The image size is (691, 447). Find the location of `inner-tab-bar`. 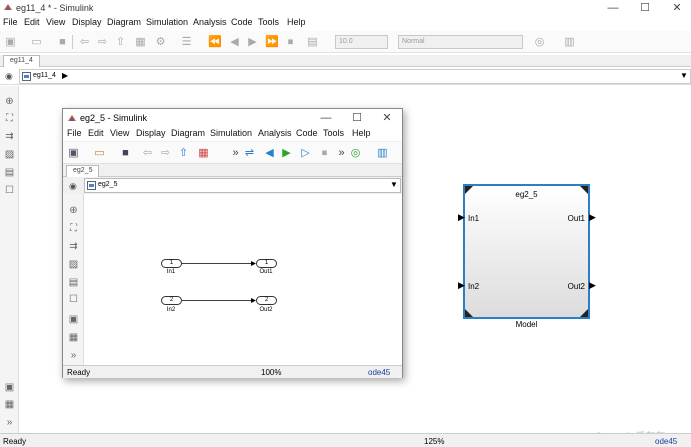

inner-tab-bar is located at coordinates (232, 171).